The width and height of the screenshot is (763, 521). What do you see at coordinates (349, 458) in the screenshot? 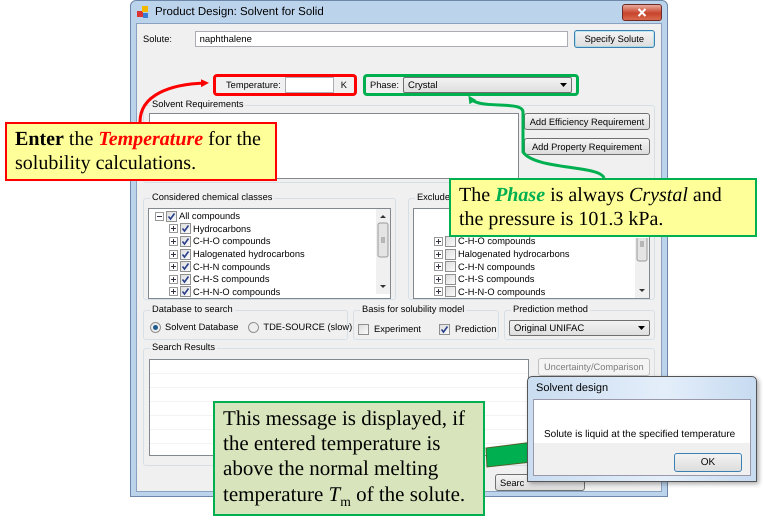
I see `callout-text: This message is displayed, if the entered temperature is above the normal melting temperature T$_{m}$ of the solute.` at bounding box center [349, 458].